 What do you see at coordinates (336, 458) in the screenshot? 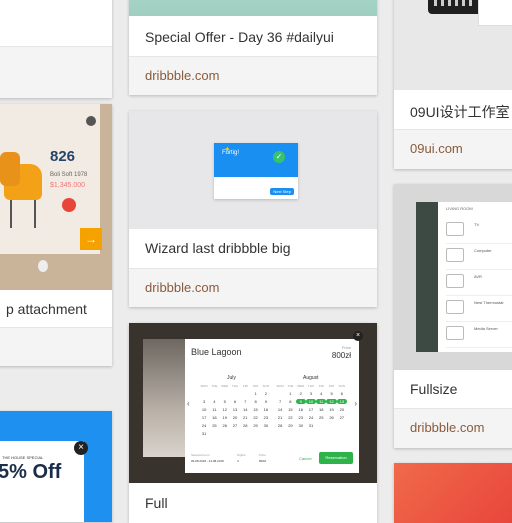
I see `reservation-button: Reservation` at bounding box center [336, 458].